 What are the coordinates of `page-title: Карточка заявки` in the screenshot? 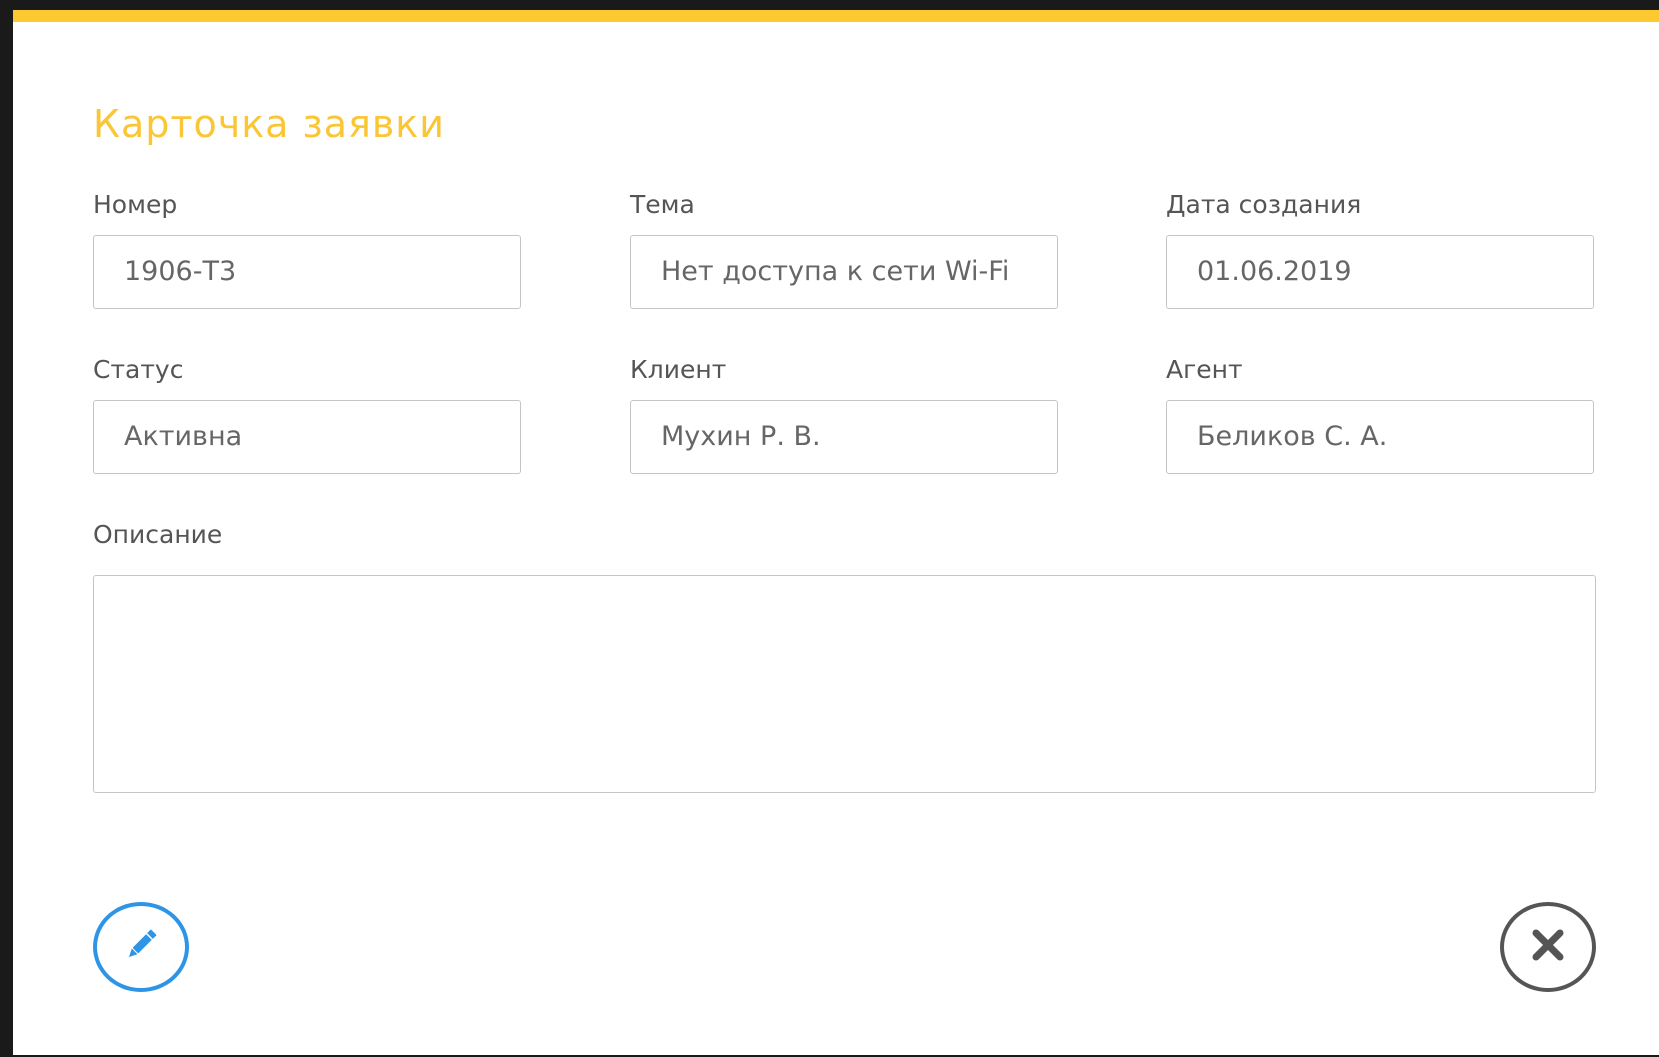 It's located at (269, 124).